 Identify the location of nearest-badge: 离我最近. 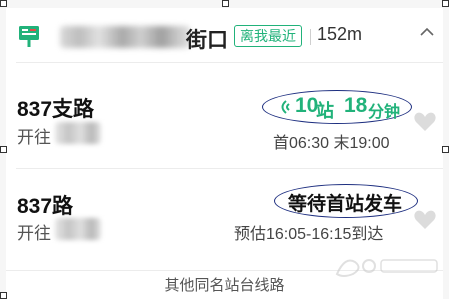
(268, 36).